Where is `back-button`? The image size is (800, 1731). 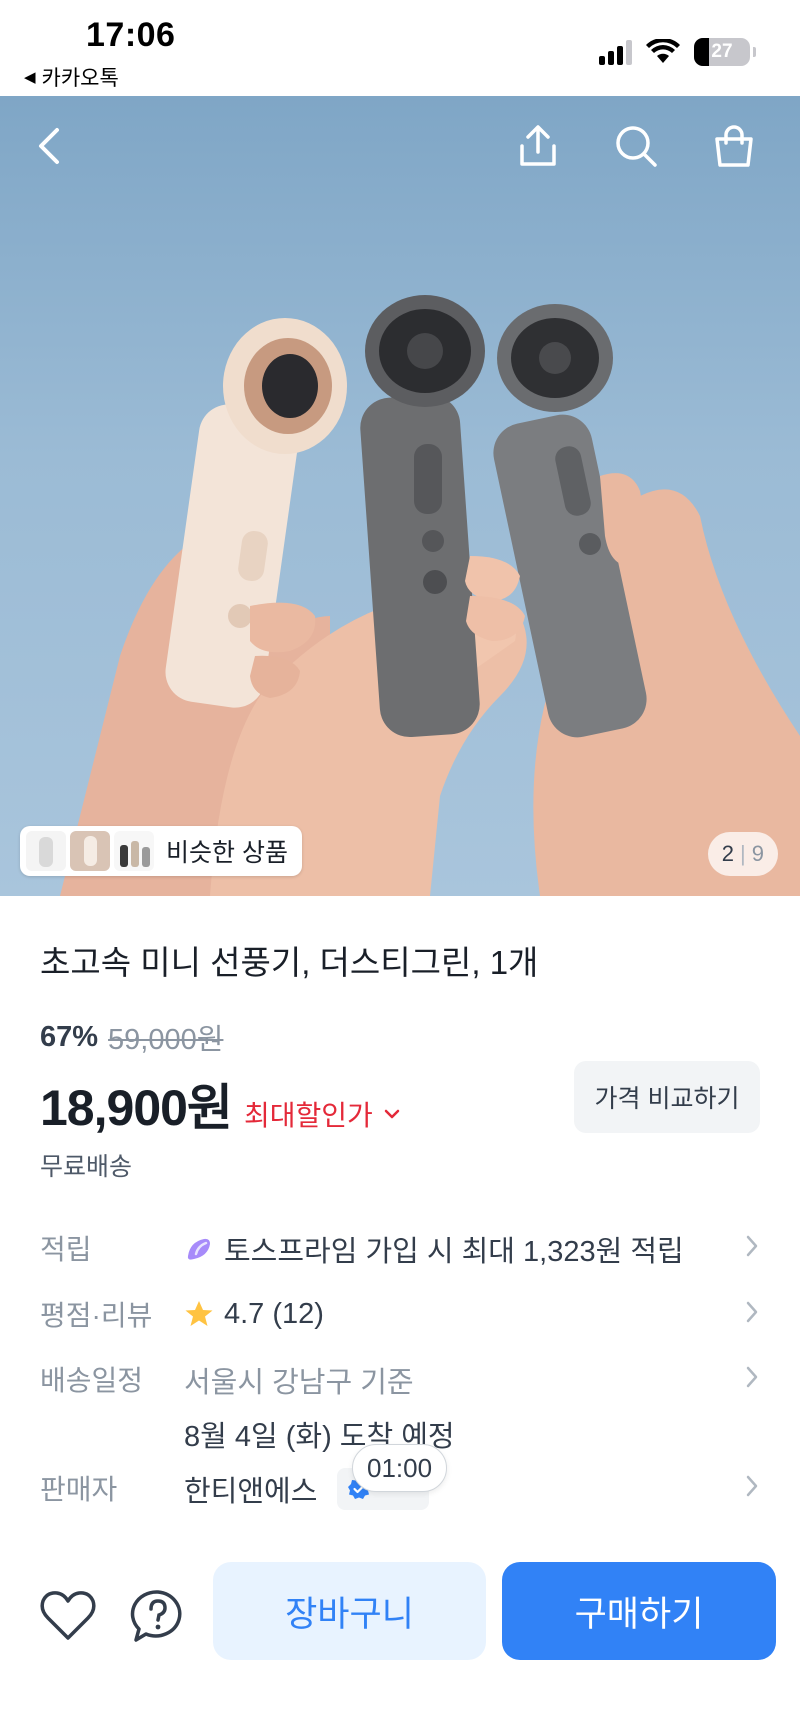 back-button is located at coordinates (50, 146).